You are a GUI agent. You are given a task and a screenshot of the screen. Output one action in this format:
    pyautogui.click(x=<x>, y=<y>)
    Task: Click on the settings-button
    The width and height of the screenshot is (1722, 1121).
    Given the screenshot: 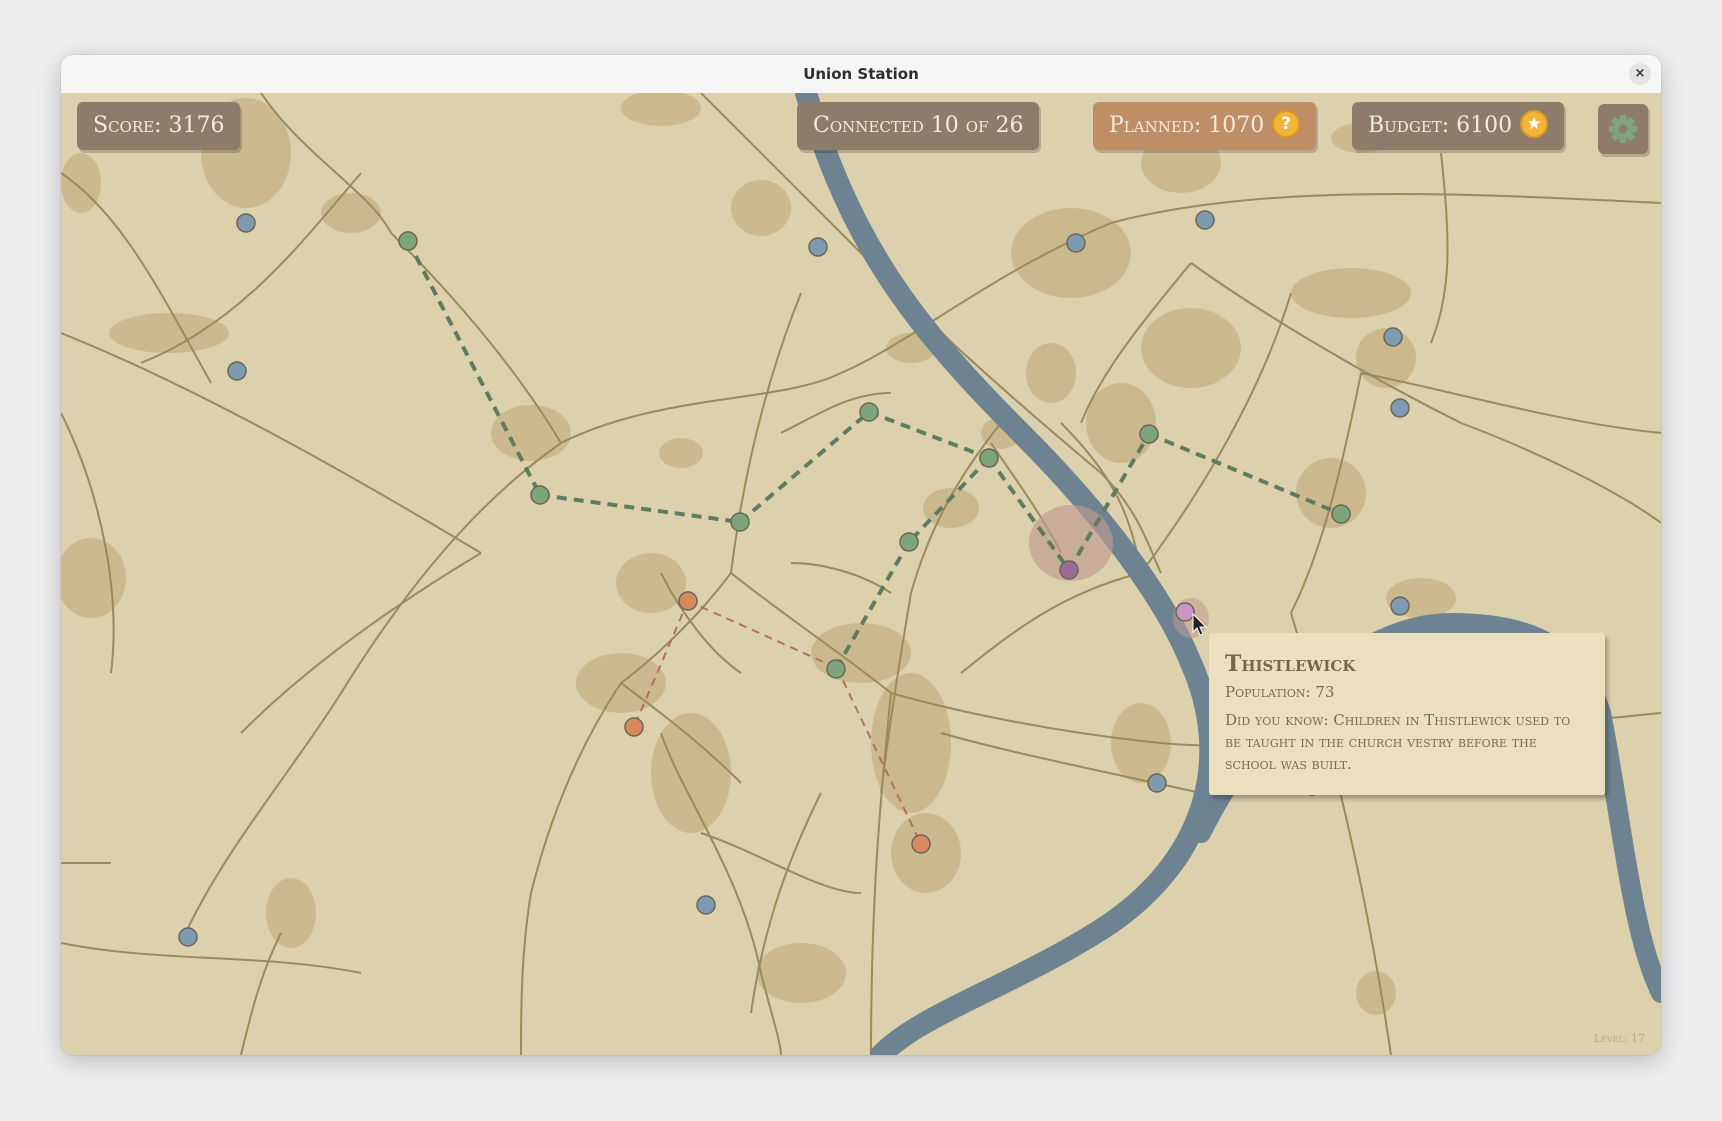 What is the action you would take?
    pyautogui.click(x=1623, y=129)
    